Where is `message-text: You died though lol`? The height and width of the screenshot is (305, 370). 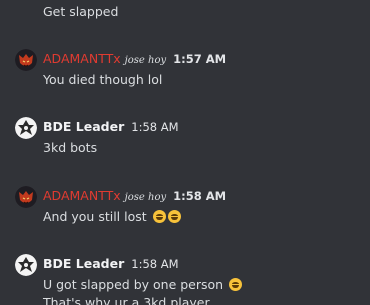 message-text: You died though lol is located at coordinates (103, 79).